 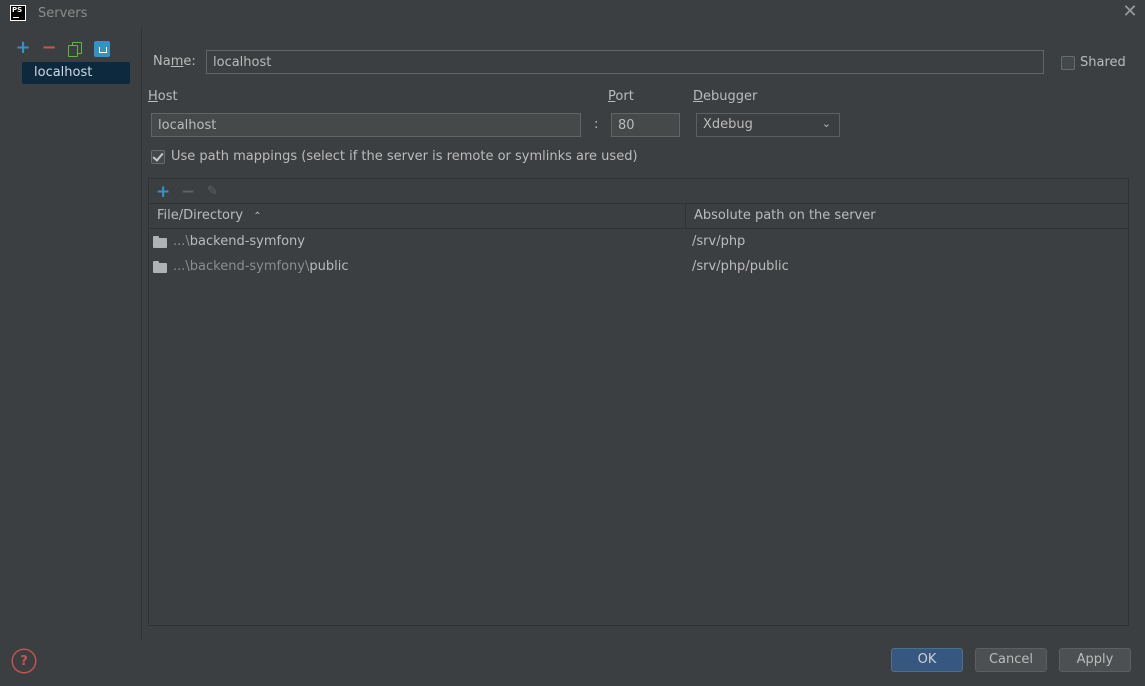 I want to click on server-list-item-localhost: localhost, so click(x=76, y=73).